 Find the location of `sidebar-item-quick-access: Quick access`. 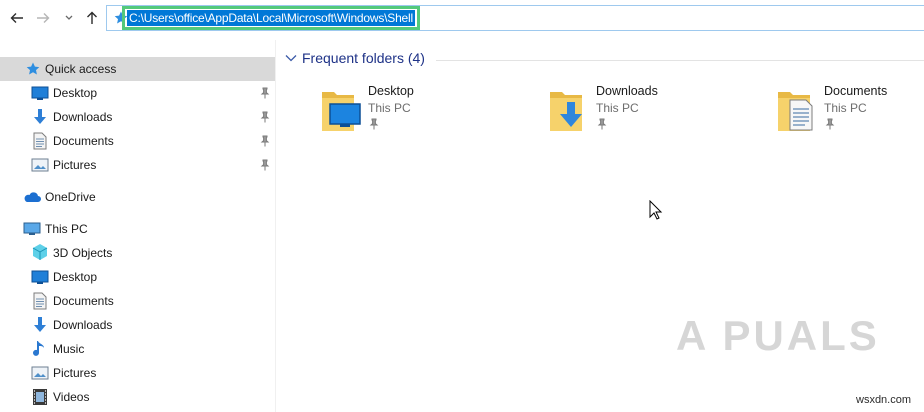

sidebar-item-quick-access: Quick access is located at coordinates (137, 69).